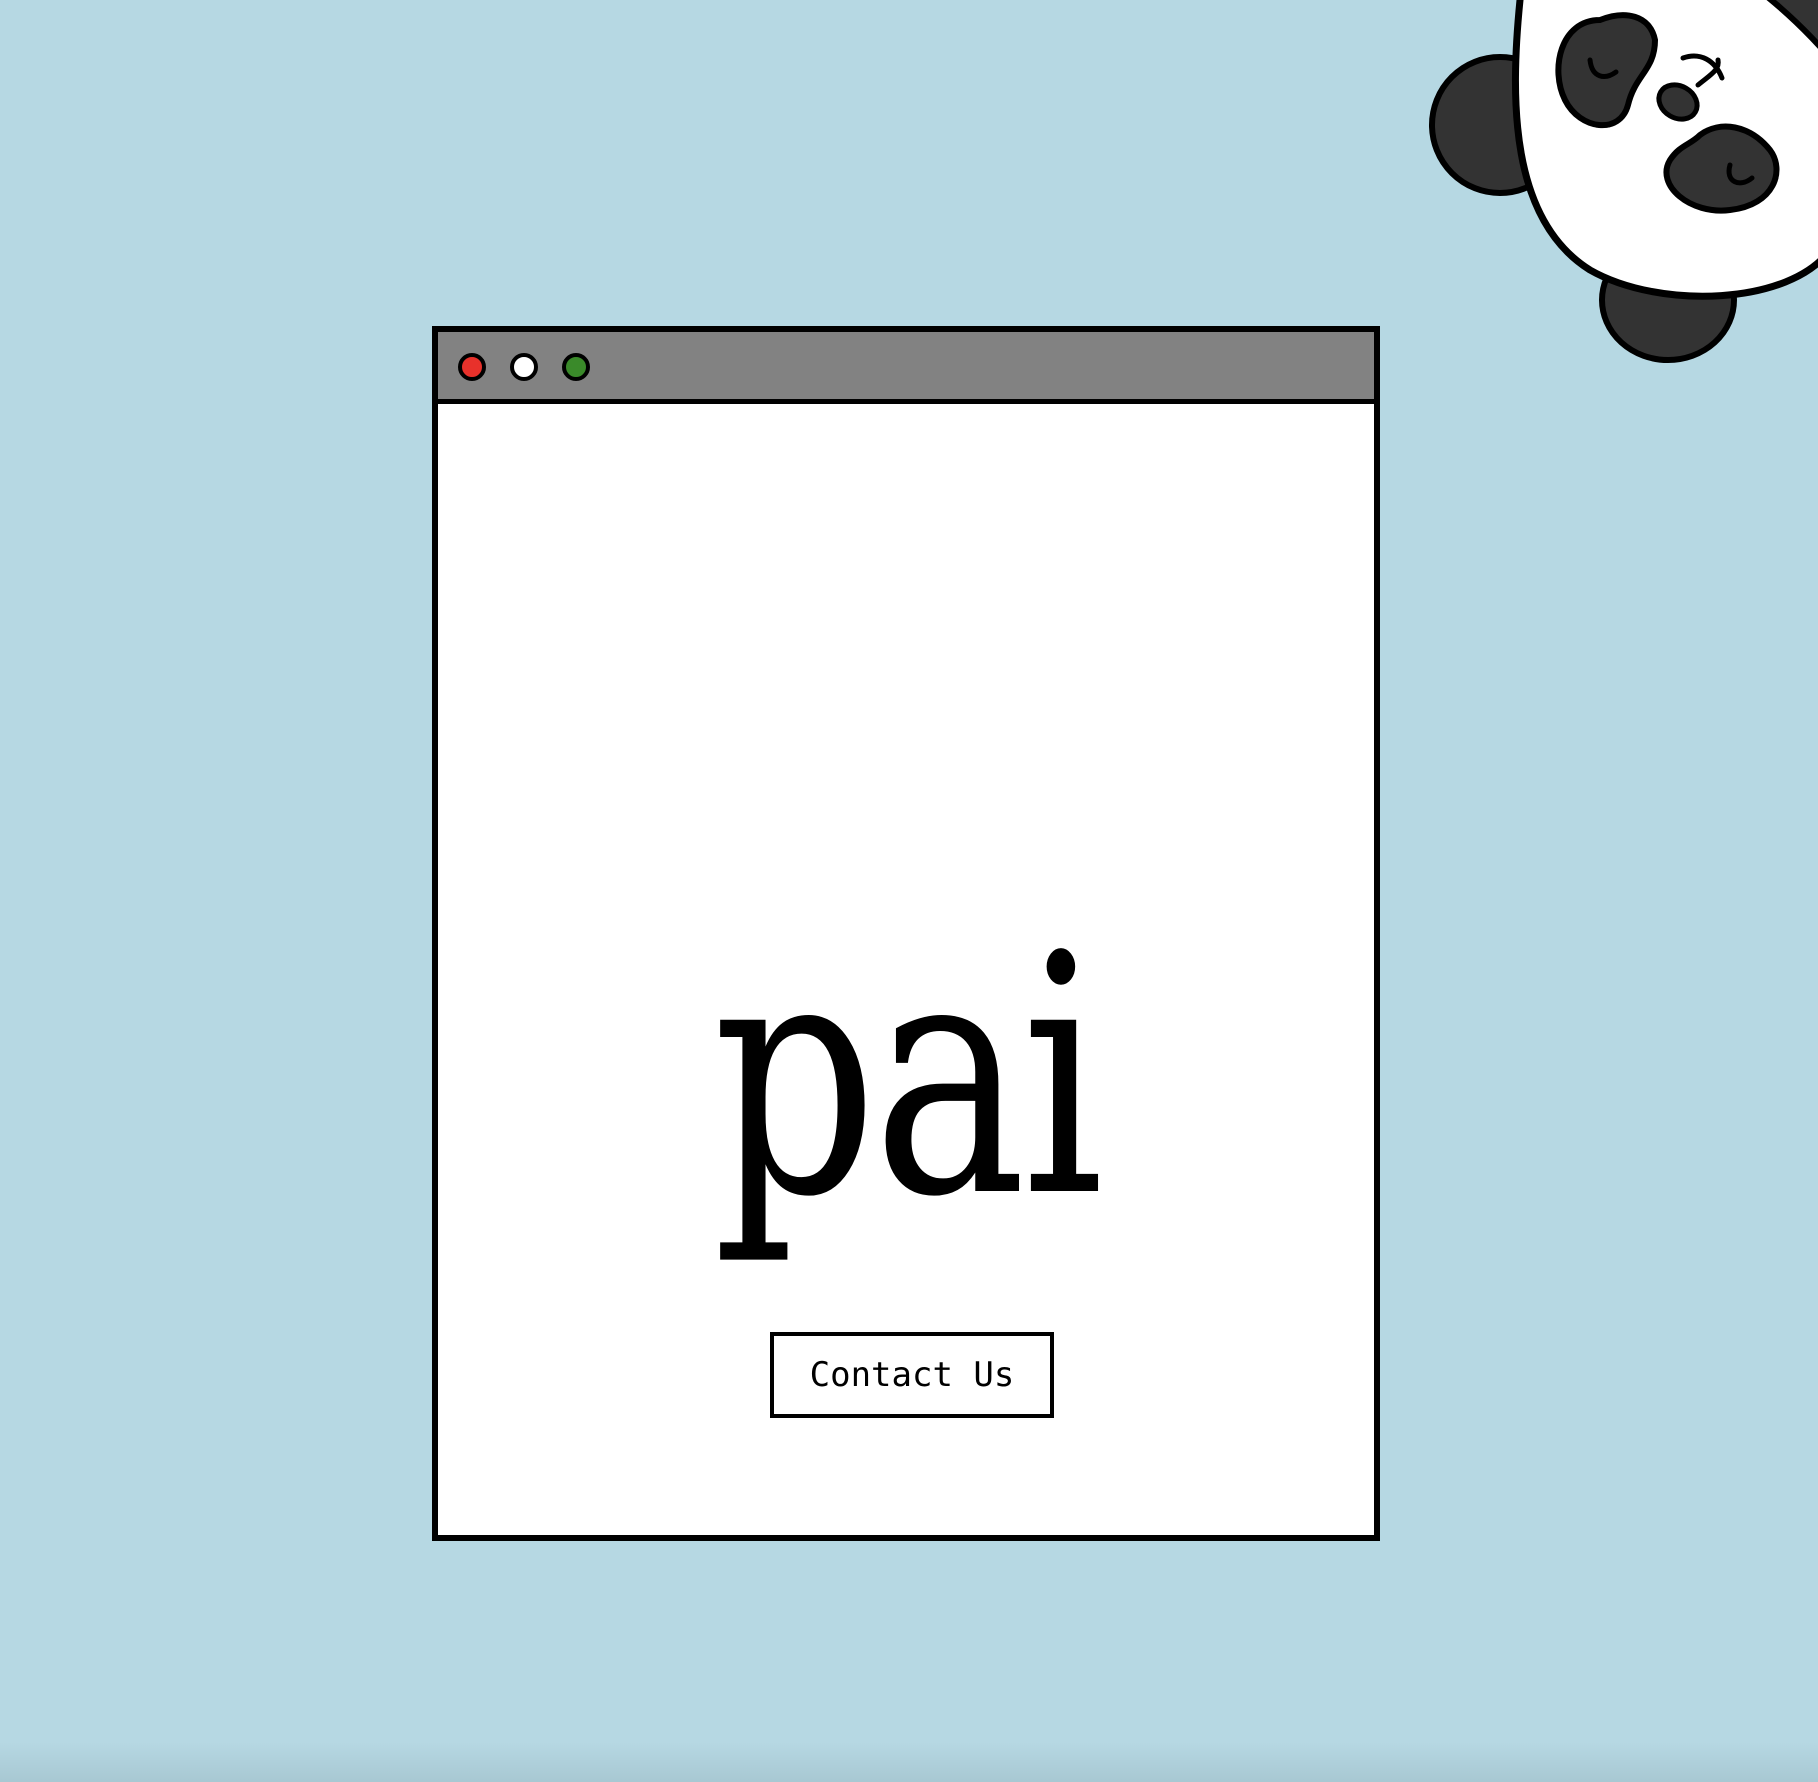  What do you see at coordinates (1623, 181) in the screenshot?
I see `panda-icon` at bounding box center [1623, 181].